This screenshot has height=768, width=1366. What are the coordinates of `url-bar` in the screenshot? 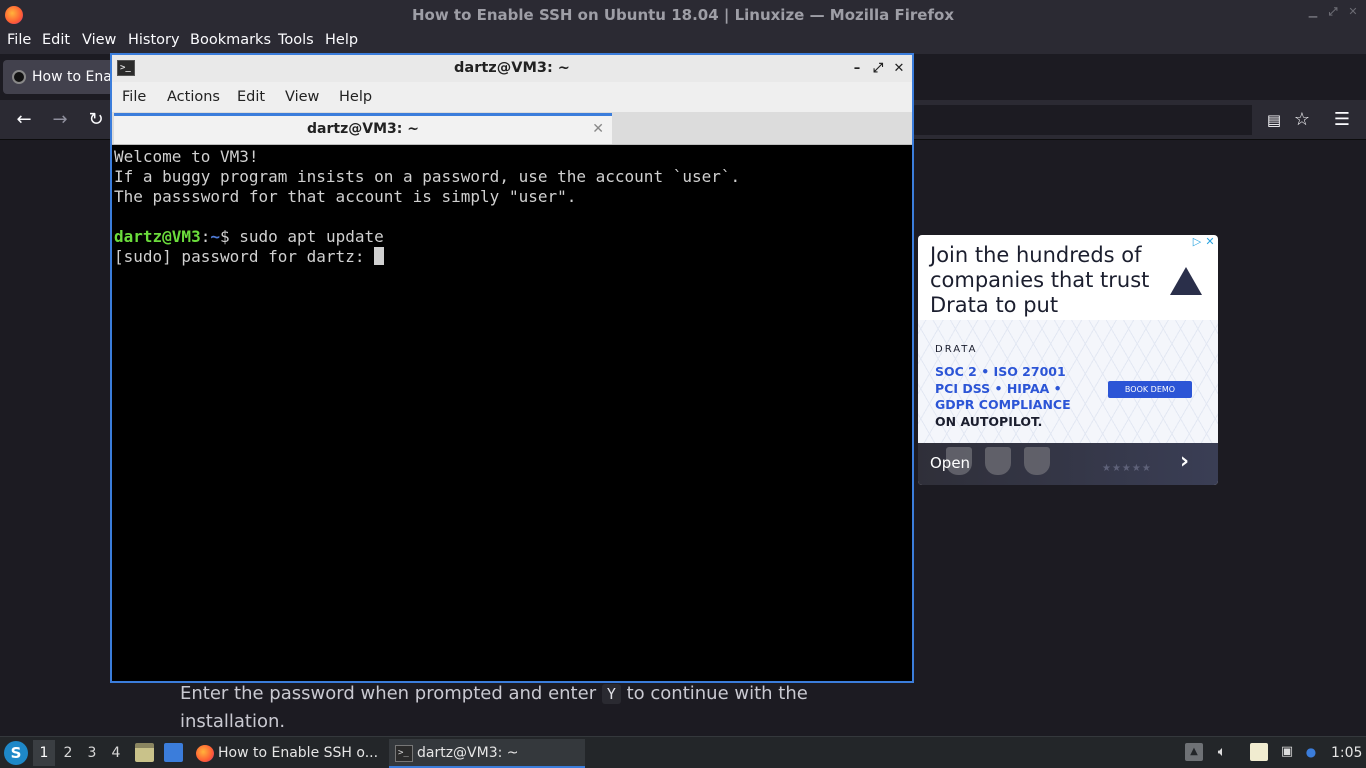 It's located at (1082, 120).